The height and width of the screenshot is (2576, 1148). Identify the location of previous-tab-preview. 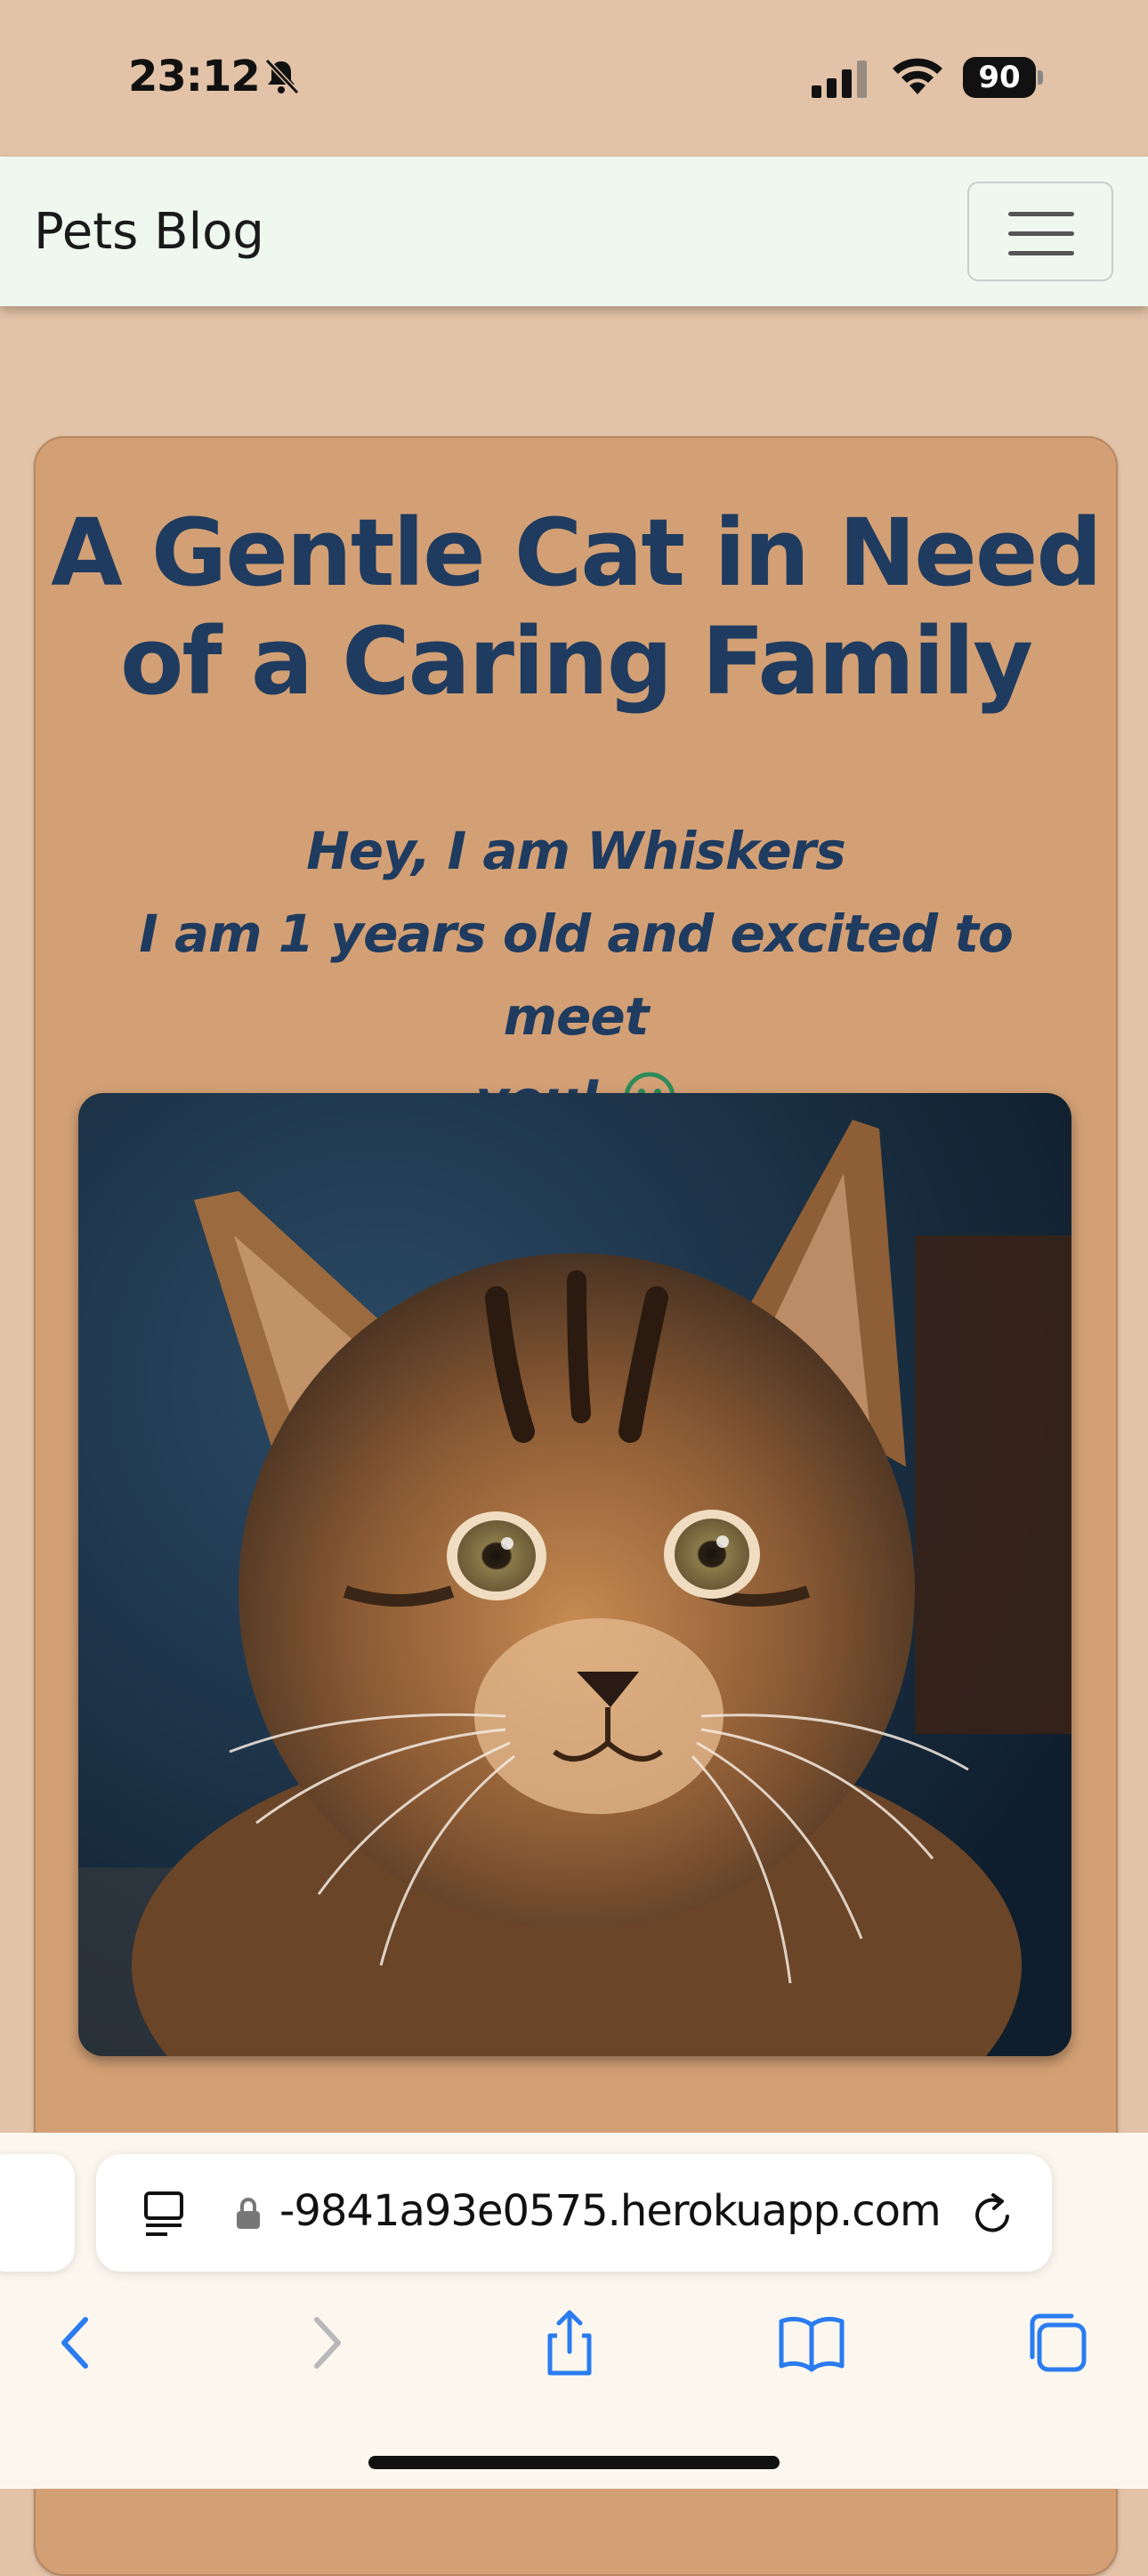
(37, 2213).